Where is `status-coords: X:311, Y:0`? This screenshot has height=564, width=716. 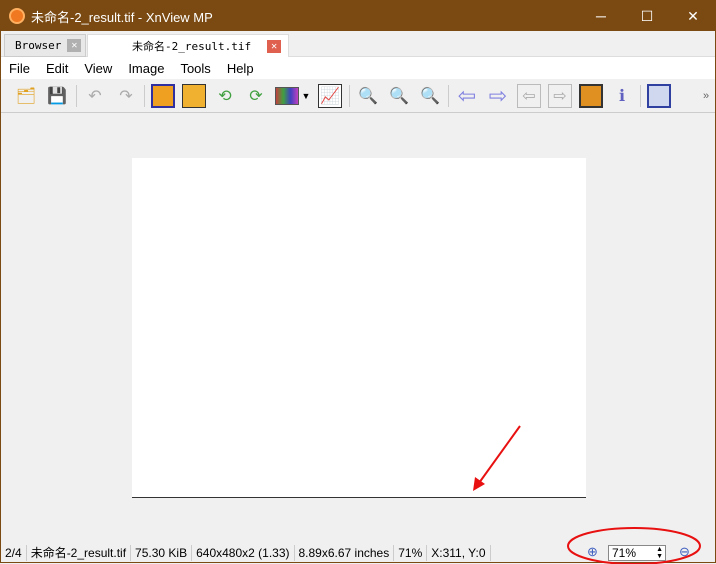
status-coords: X:311, Y:0 is located at coordinates (459, 552).